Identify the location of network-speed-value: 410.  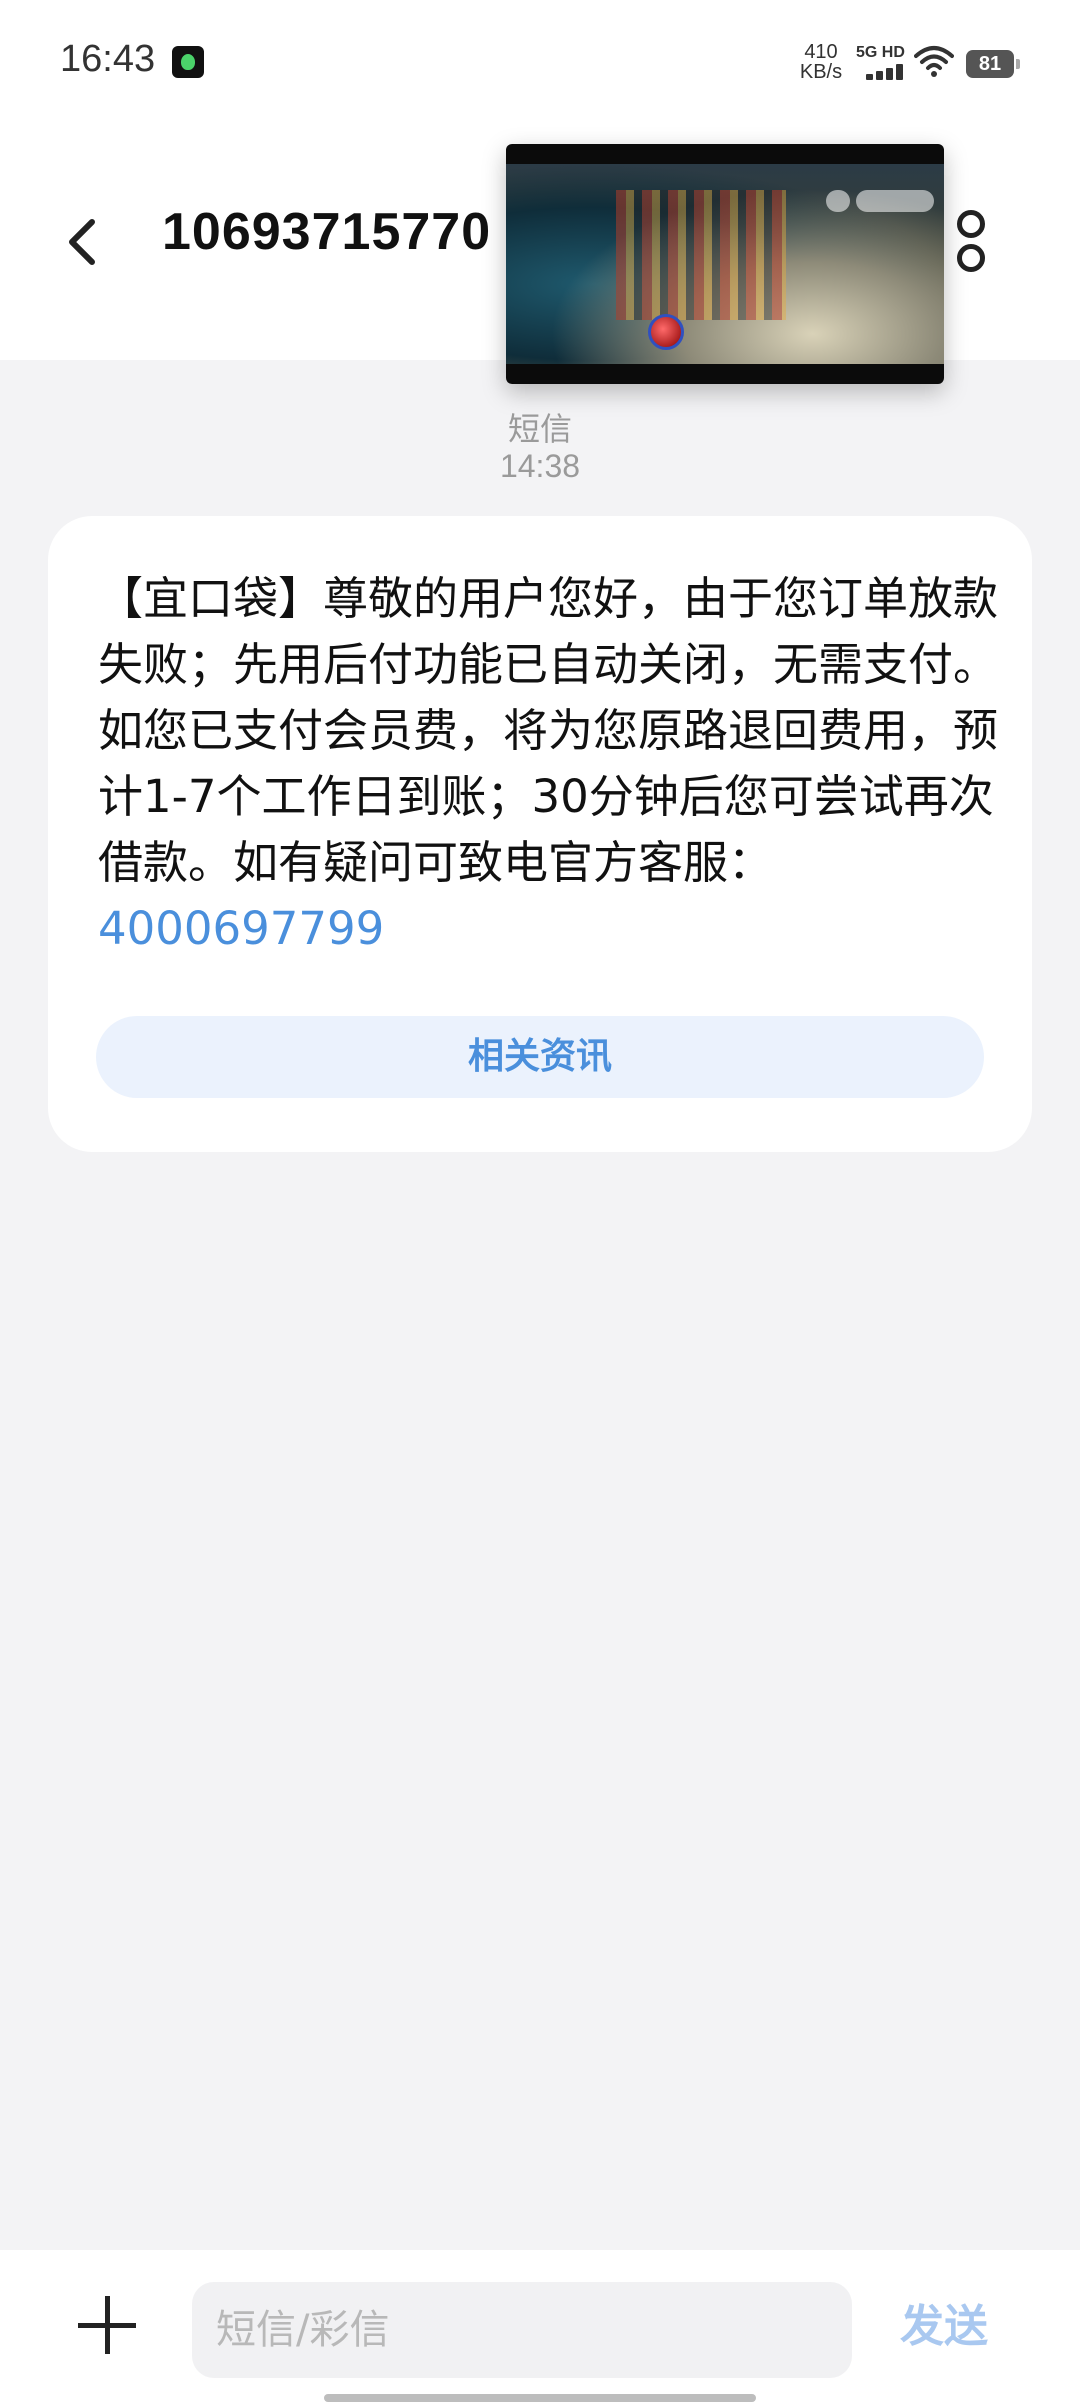
(821, 52).